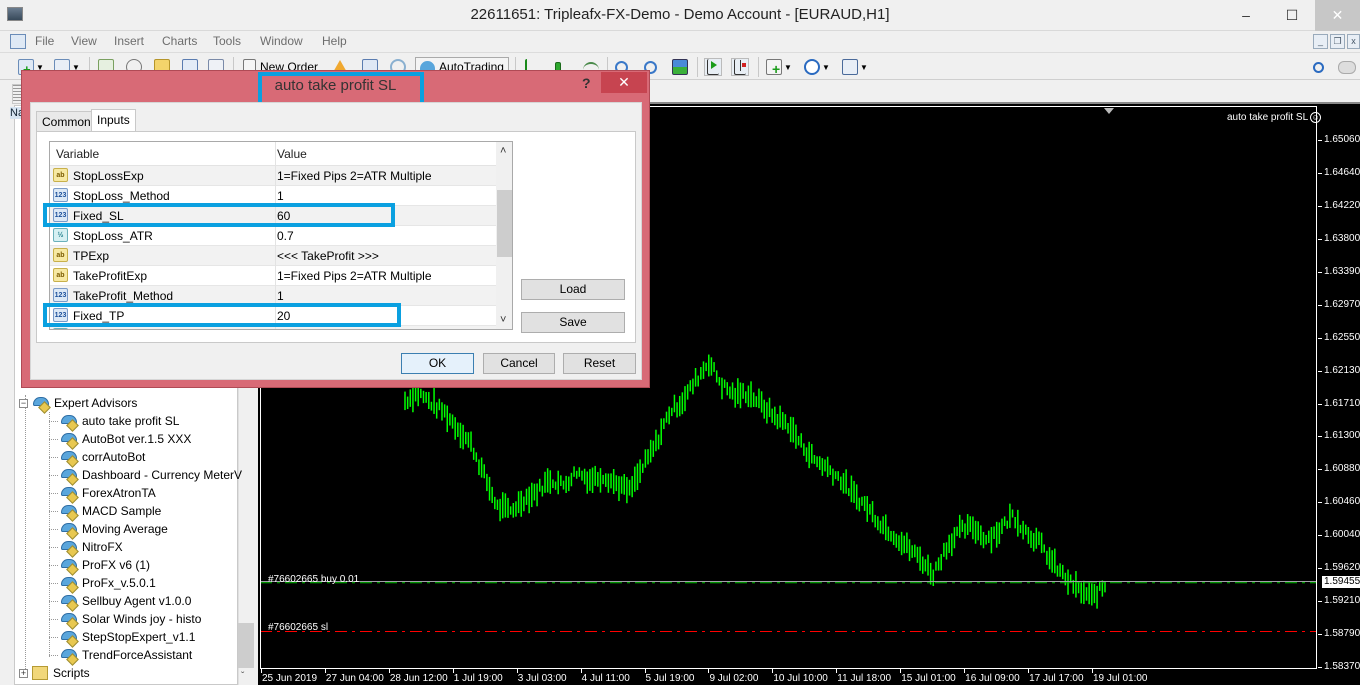  Describe the element at coordinates (18, 41) in the screenshot. I see `chart-window-icon` at that location.